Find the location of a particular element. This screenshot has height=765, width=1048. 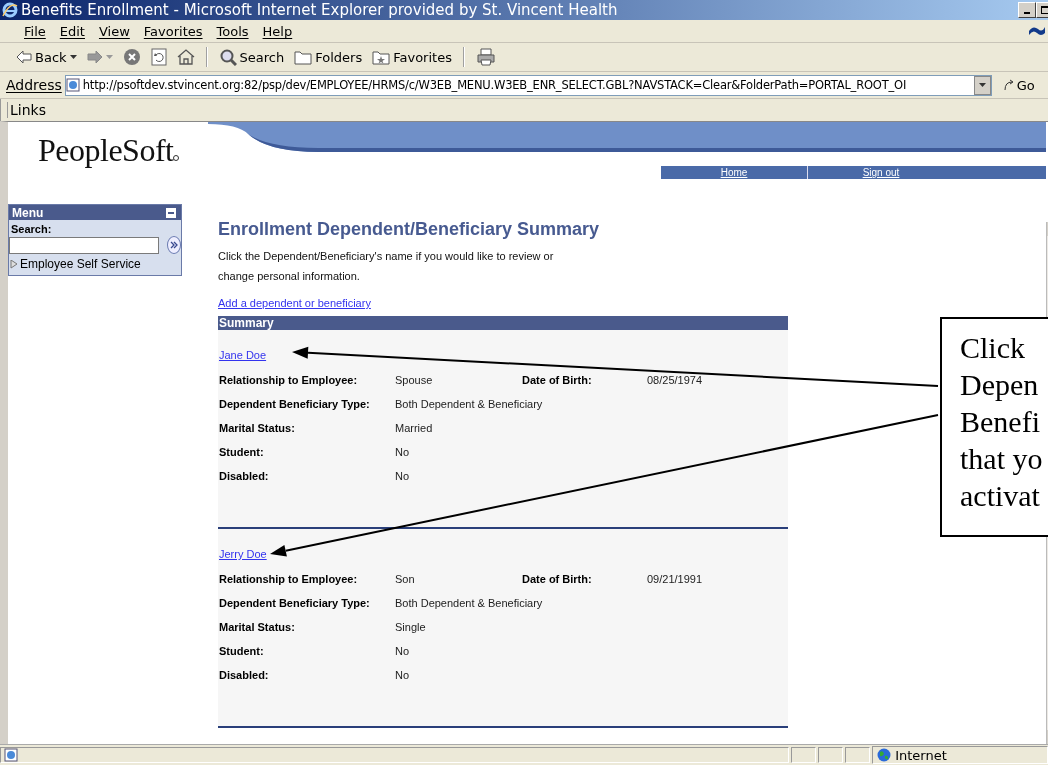

refresh-button is located at coordinates (158, 57).